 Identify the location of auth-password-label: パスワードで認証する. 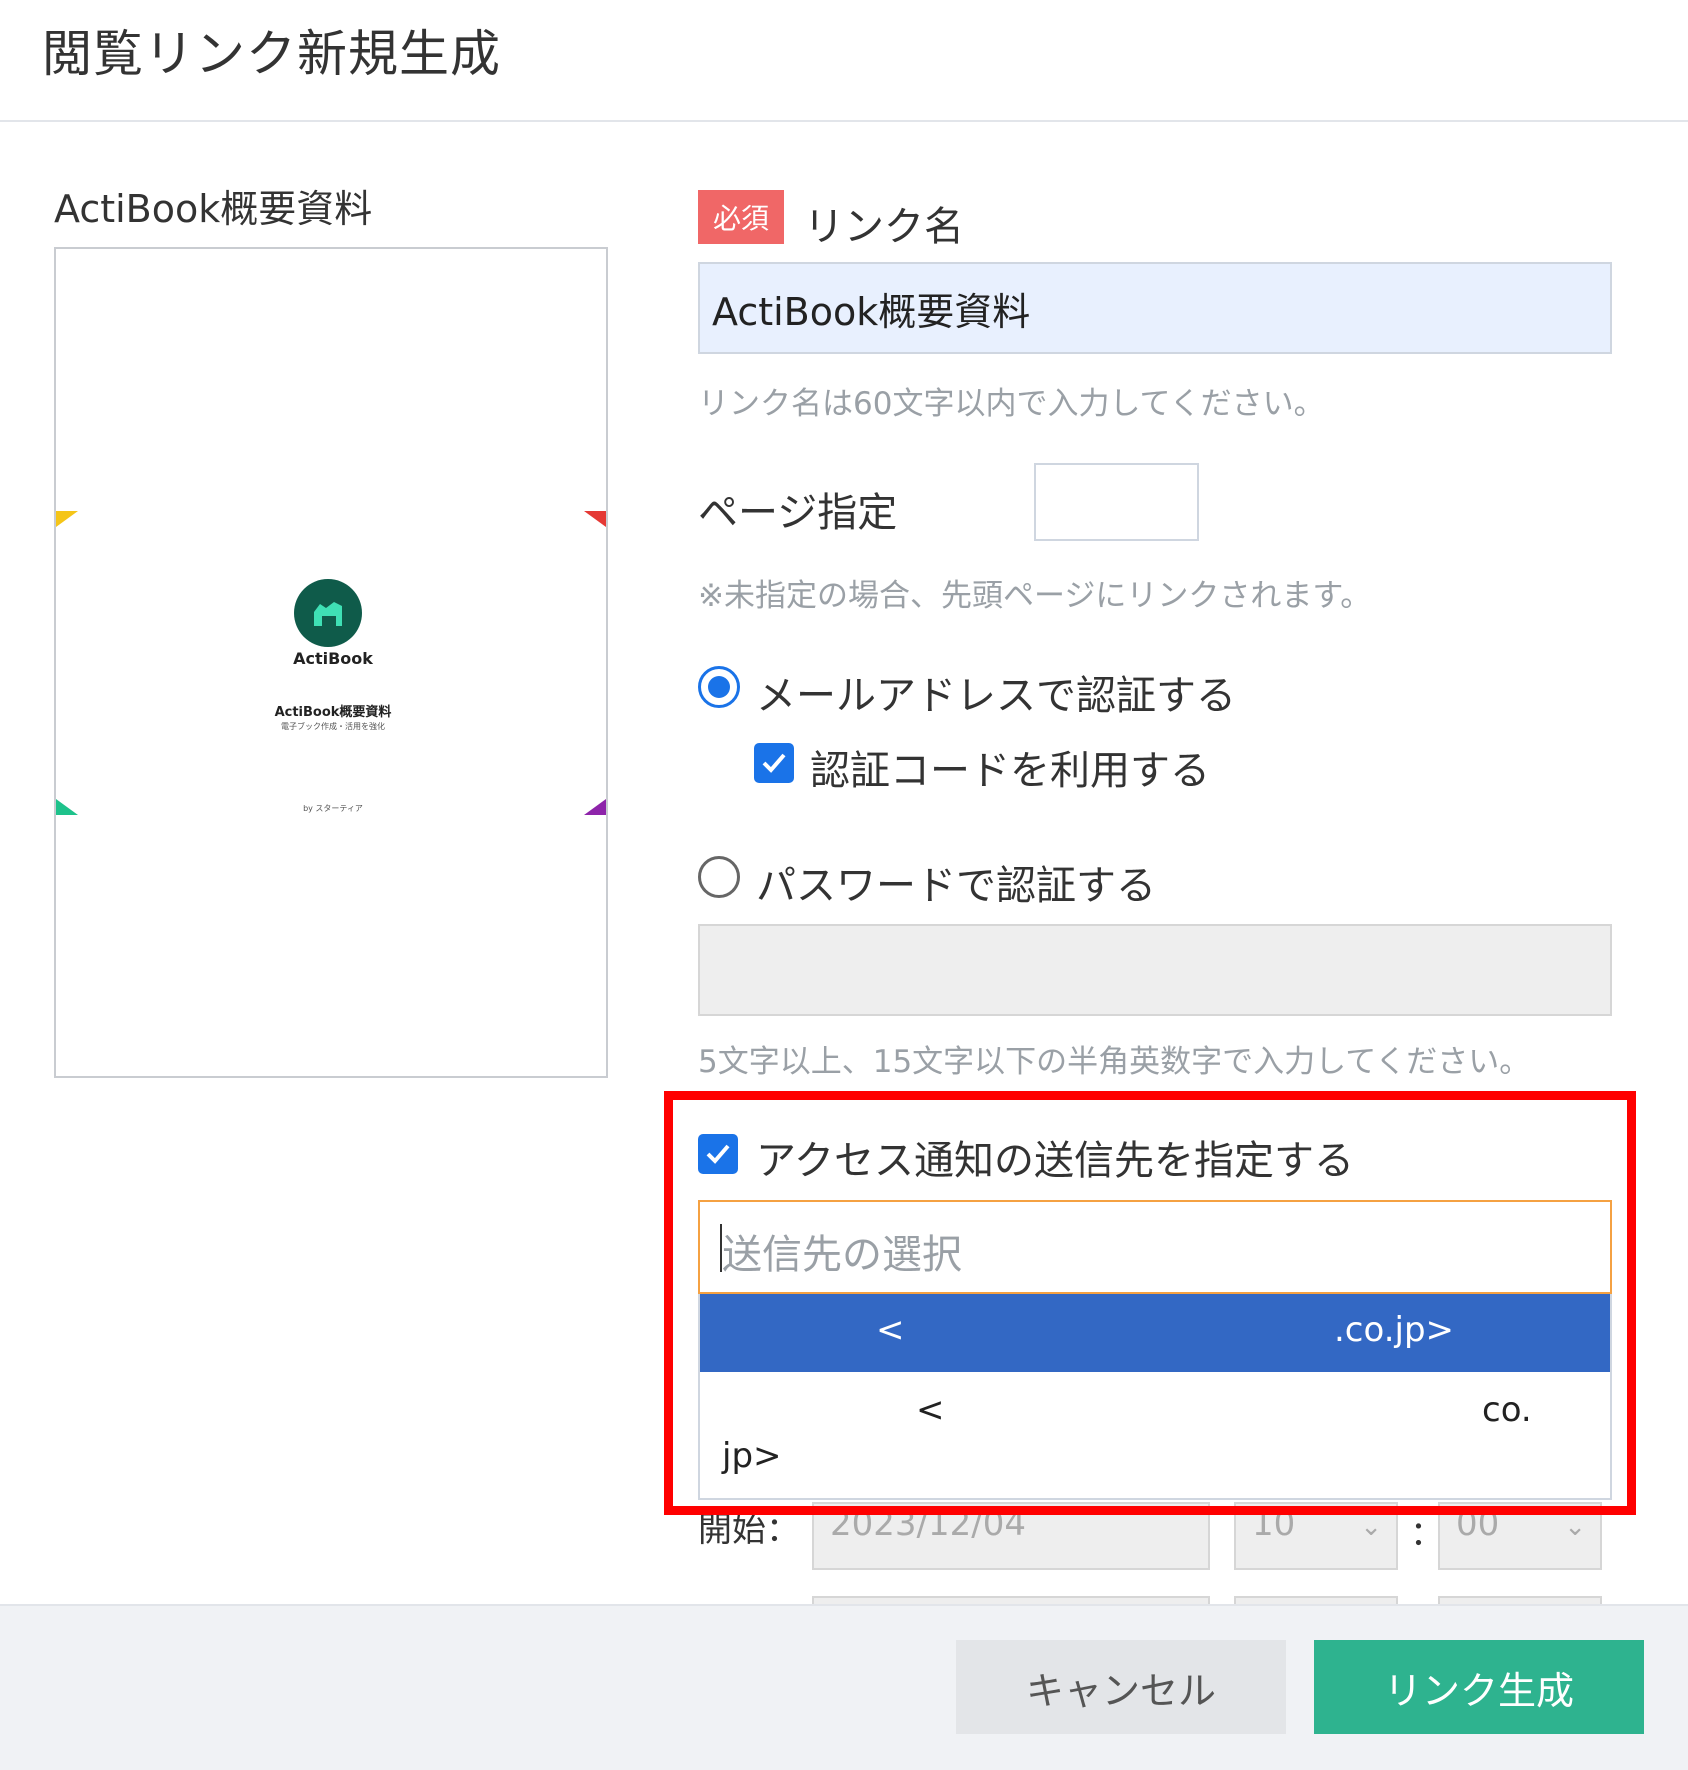
(956, 882).